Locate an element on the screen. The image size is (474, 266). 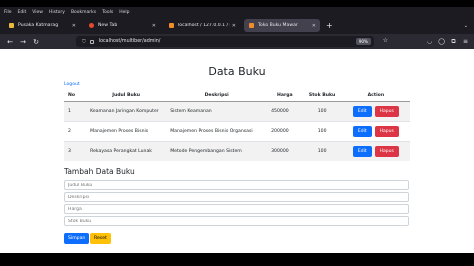
account-icon: ◯ is located at coordinates (441, 41).